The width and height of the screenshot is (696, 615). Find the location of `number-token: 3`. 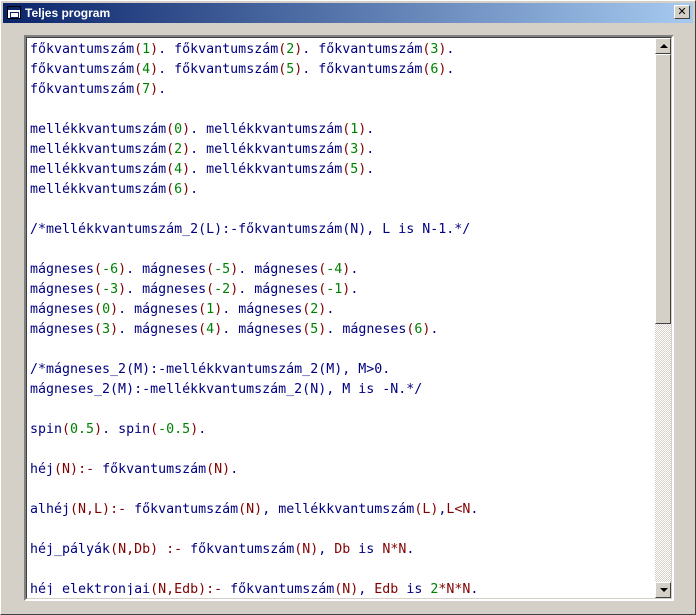

number-token: 3 is located at coordinates (106, 329).